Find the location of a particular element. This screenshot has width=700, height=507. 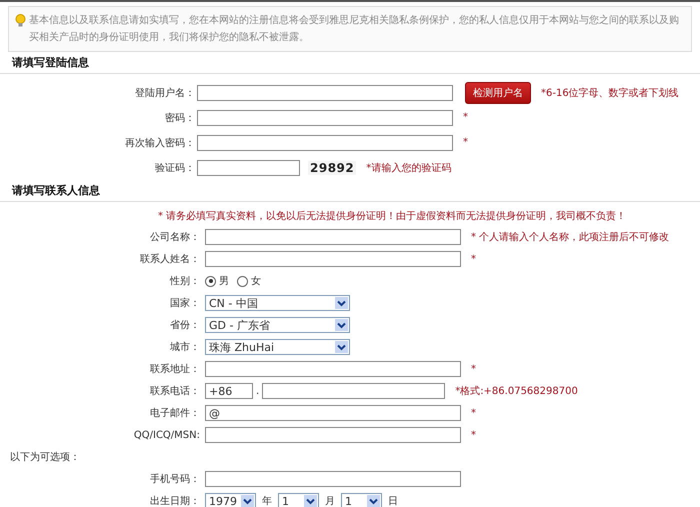

section-label: 以下为可选项： is located at coordinates (45, 457).